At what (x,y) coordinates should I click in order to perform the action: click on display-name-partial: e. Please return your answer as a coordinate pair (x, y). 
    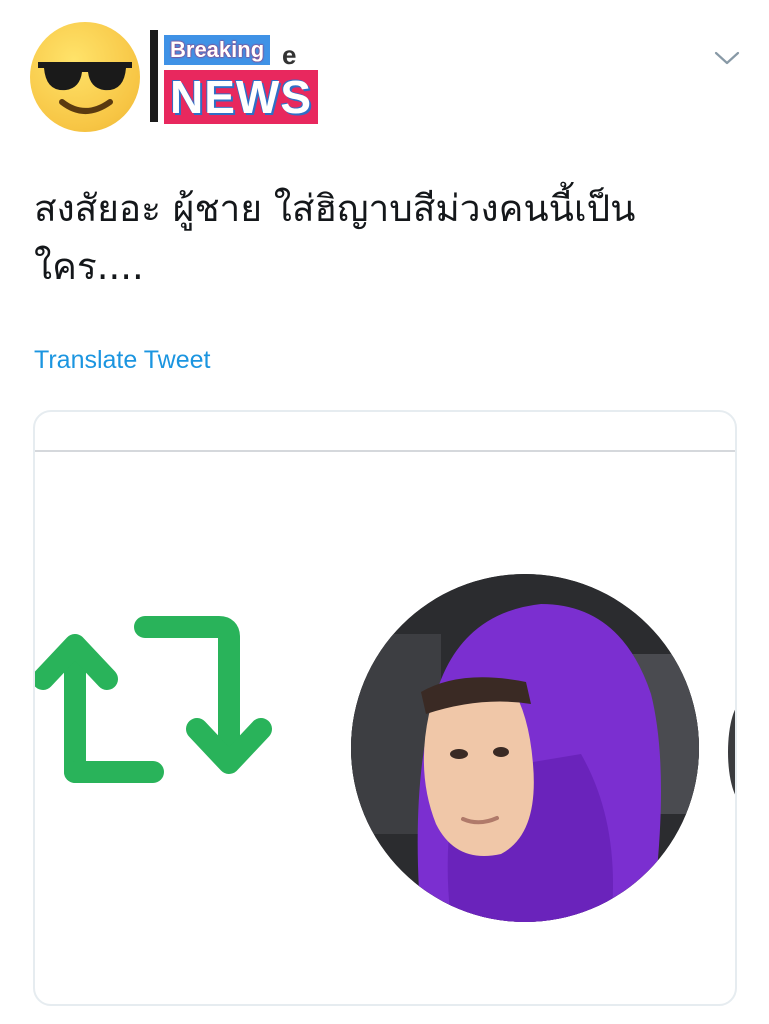
    Looking at the image, I should click on (289, 55).